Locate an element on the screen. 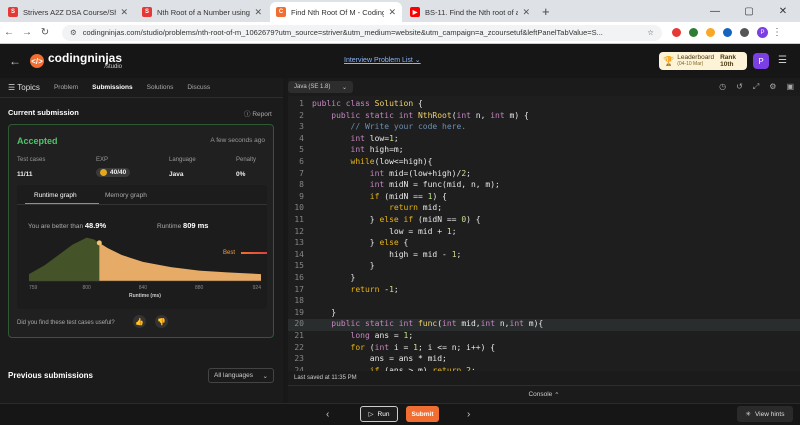 Image resolution: width=800 pixels, height=425 pixels. code-token: static is located at coordinates (381, 324).